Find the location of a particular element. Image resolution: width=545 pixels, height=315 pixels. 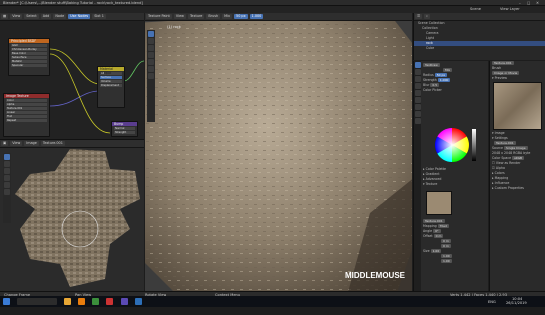

node-field: Texture.001 is located at coordinates (26, 108).